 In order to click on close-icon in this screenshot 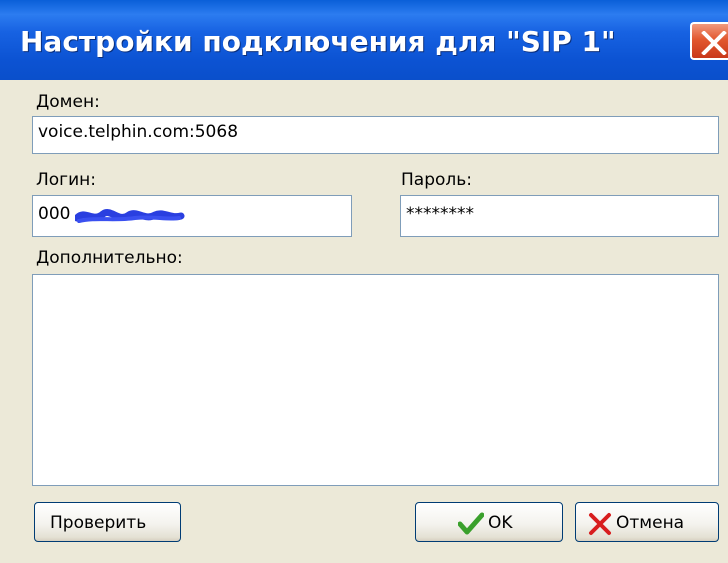, I will do `click(714, 43)`.